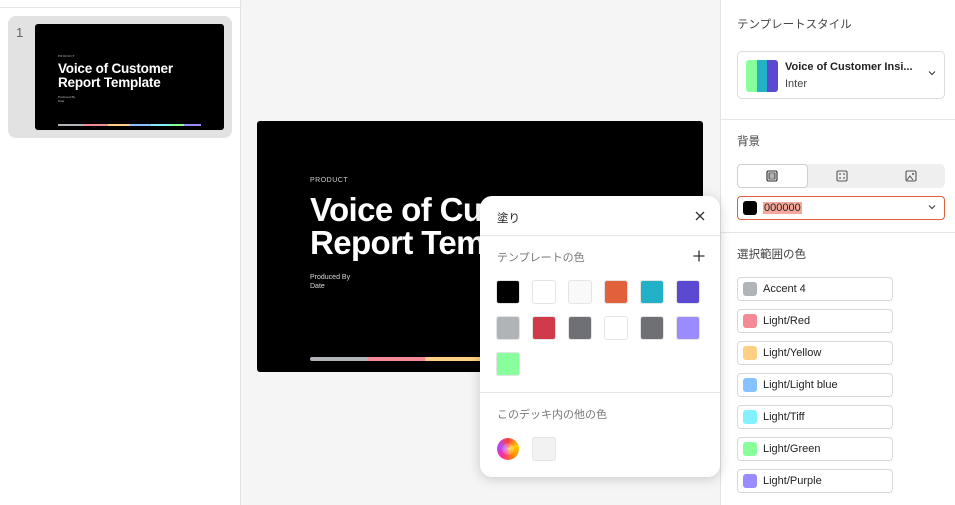 The width and height of the screenshot is (955, 505). What do you see at coordinates (330, 277) in the screenshot?
I see `slide-produced-by: Produced By` at bounding box center [330, 277].